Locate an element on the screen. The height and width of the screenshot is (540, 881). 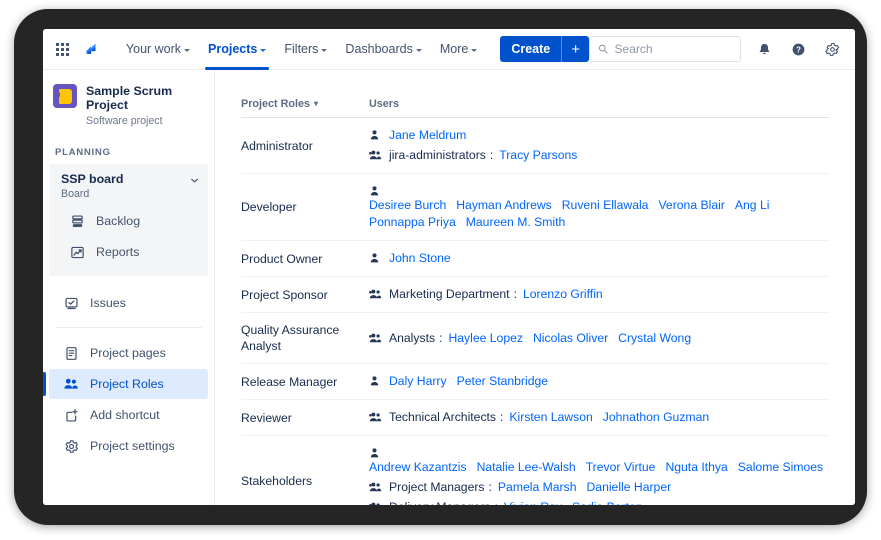
user-link: Danielle Harper is located at coordinates (628, 487).